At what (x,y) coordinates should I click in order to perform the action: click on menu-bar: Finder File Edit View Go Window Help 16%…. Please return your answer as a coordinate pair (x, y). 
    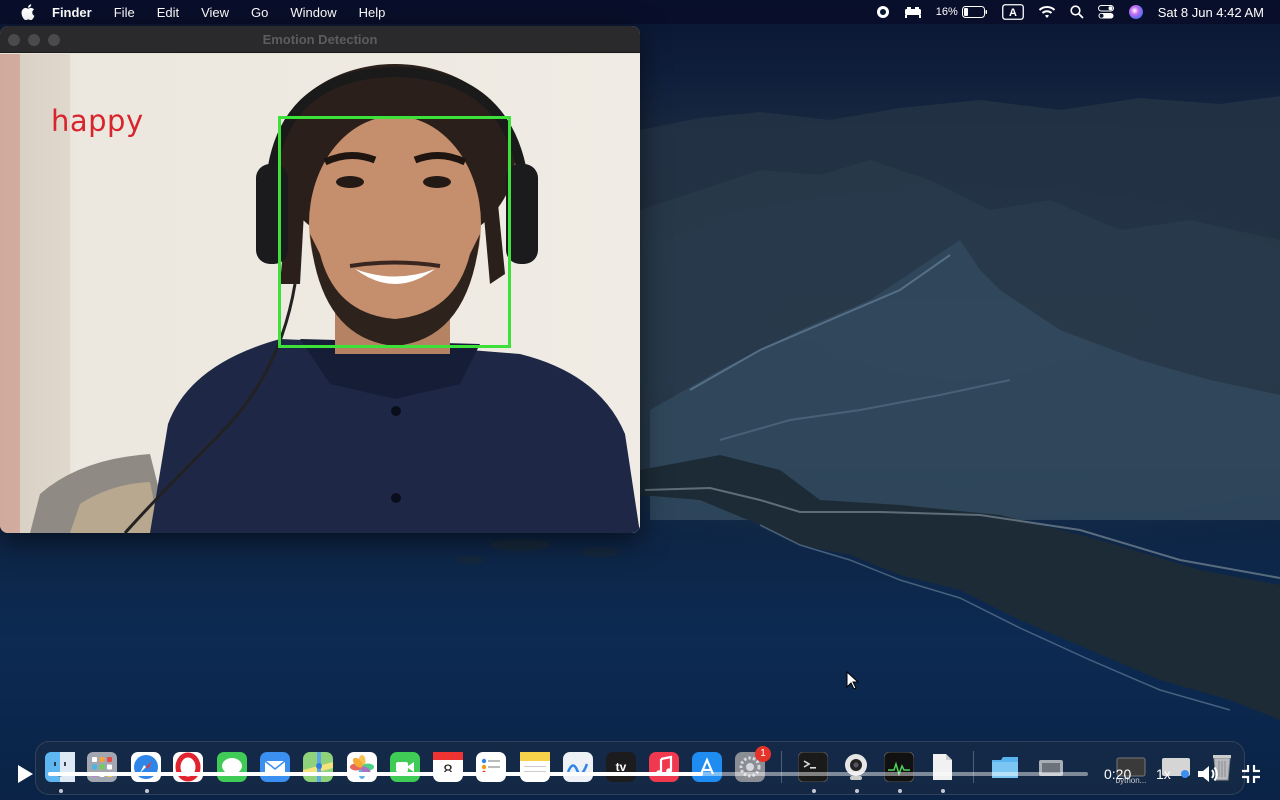
    Looking at the image, I should click on (640, 12).